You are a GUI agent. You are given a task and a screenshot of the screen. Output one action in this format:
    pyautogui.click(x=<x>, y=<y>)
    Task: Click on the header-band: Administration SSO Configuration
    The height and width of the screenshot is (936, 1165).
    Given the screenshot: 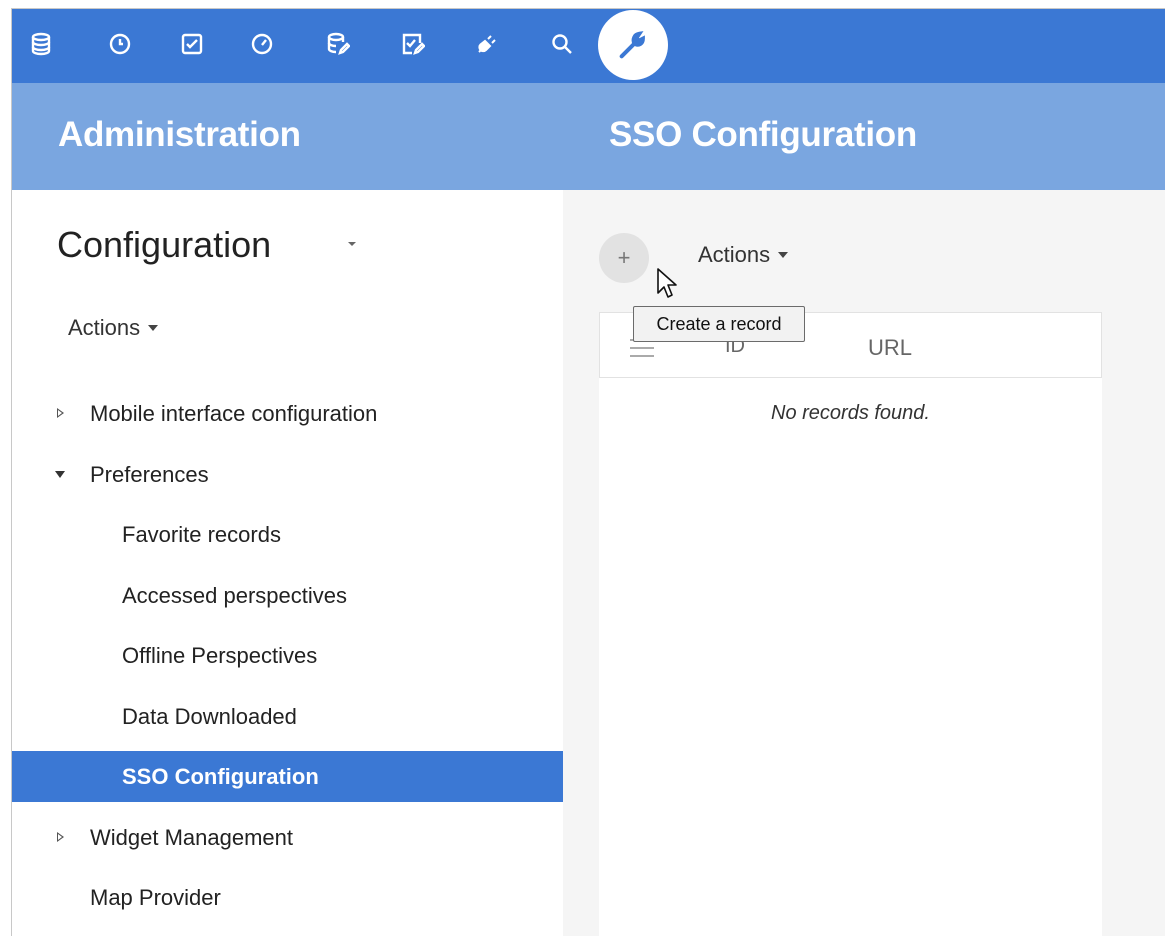 What is the action you would take?
    pyautogui.click(x=588, y=136)
    